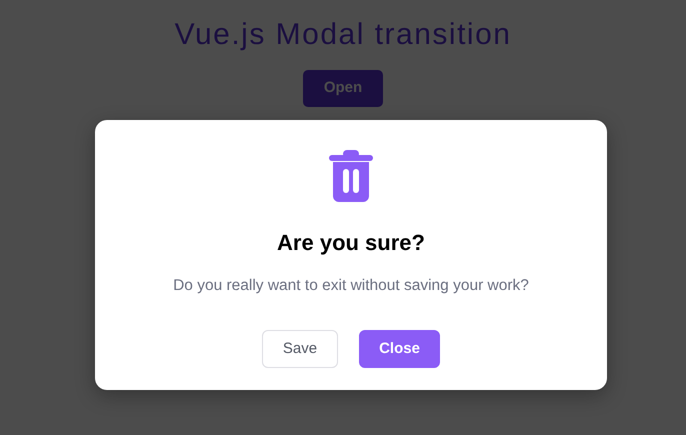 The width and height of the screenshot is (686, 435). I want to click on page-title: Vue.js Modal transition, so click(343, 35).